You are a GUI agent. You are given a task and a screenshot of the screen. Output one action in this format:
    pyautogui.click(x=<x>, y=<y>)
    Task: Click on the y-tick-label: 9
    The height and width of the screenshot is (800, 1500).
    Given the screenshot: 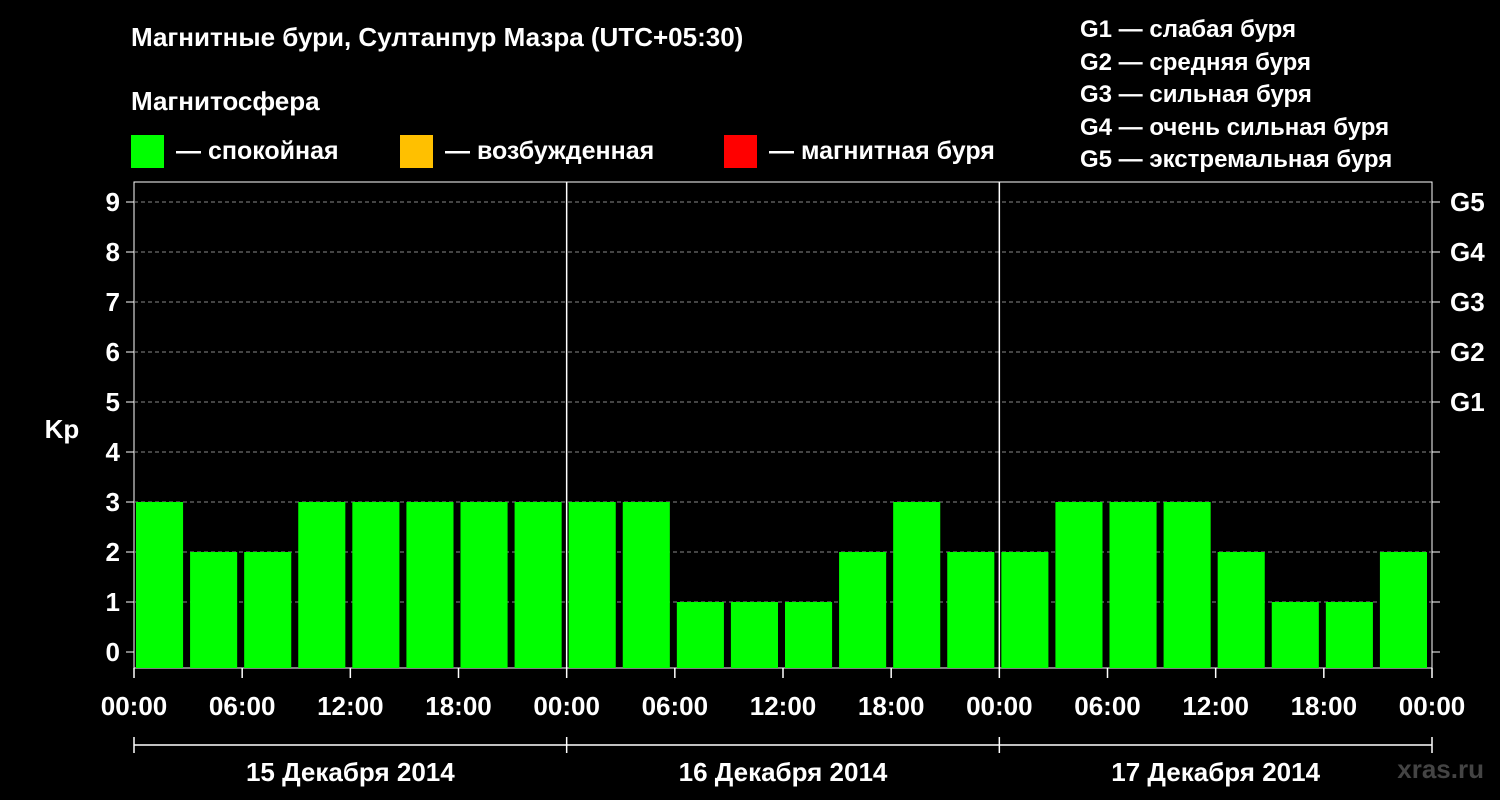 What is the action you would take?
    pyautogui.click(x=113, y=202)
    